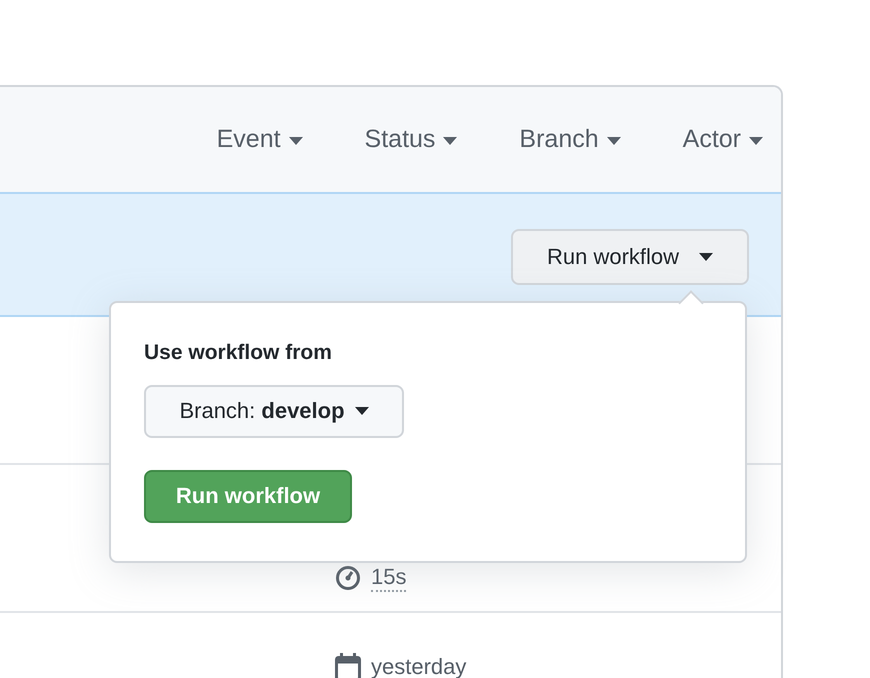  I want to click on popover-title: Use workflow from, so click(238, 353).